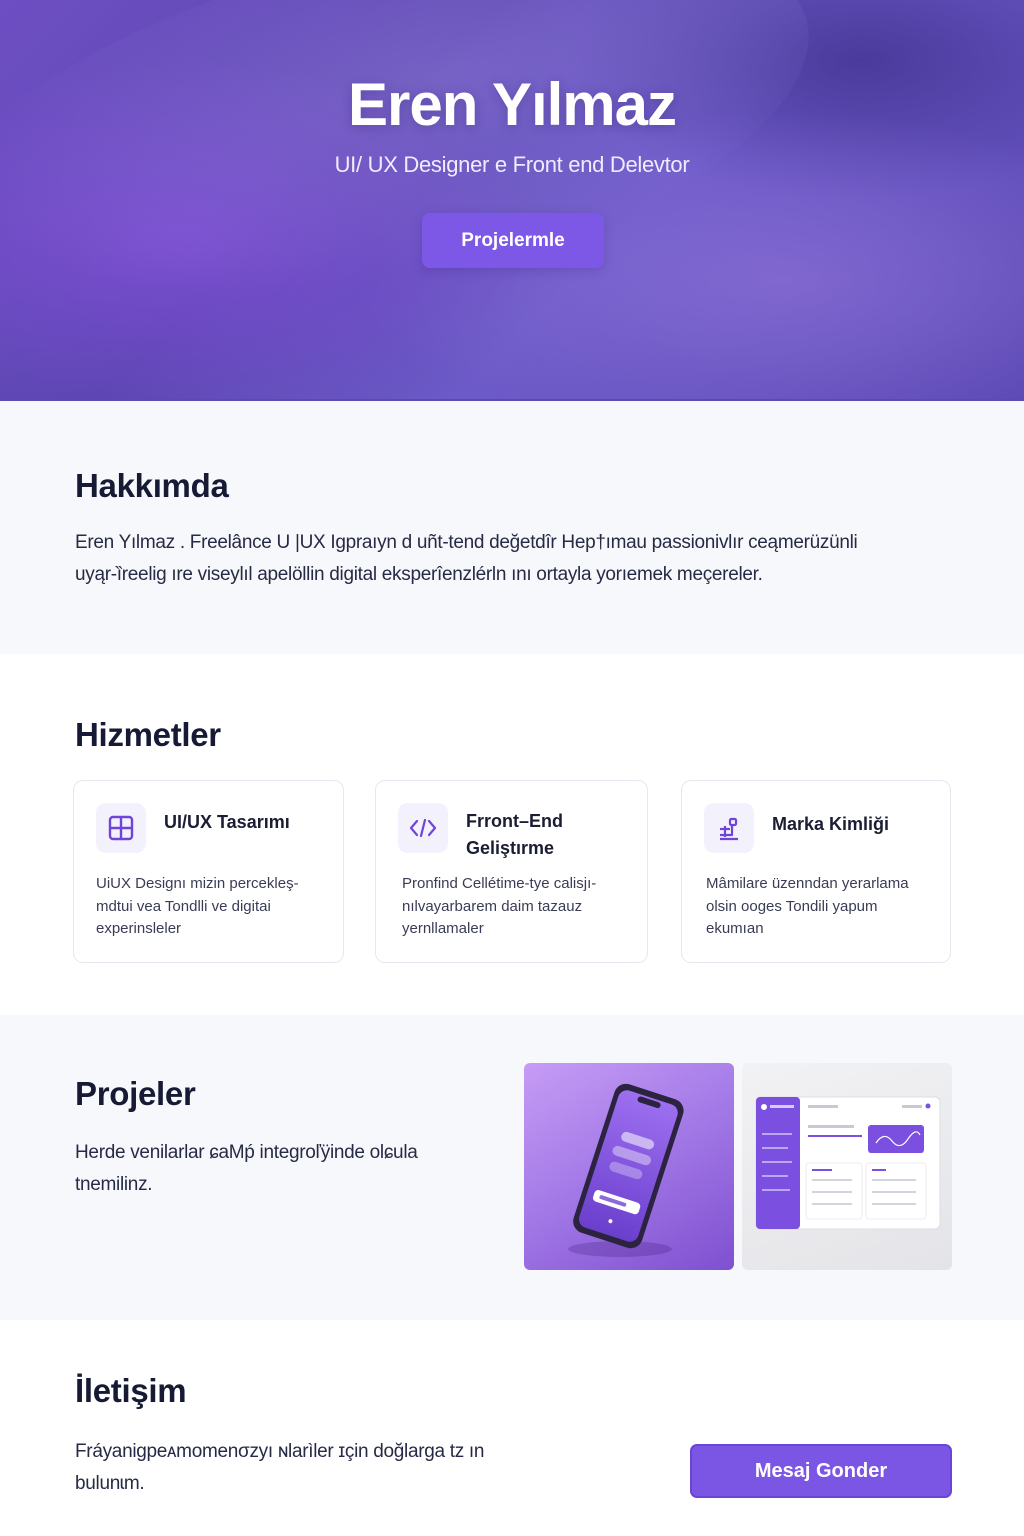 Image resolution: width=1024 pixels, height=1536 pixels. I want to click on service-desc-line: UiUX Designı mizin percekleş-, so click(197, 883).